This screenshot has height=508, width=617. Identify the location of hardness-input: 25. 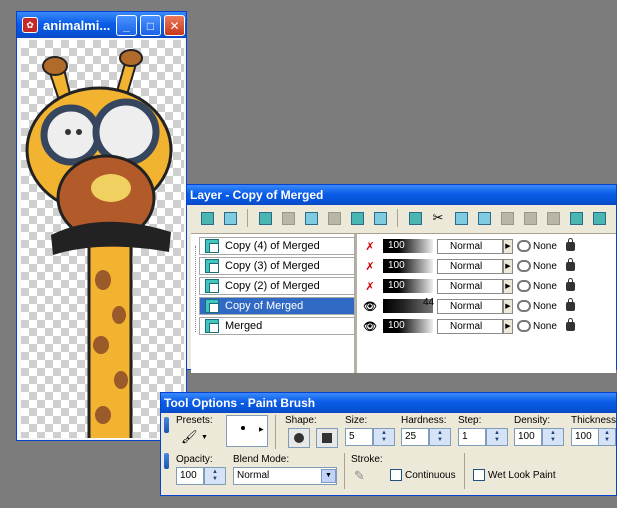
(415, 437).